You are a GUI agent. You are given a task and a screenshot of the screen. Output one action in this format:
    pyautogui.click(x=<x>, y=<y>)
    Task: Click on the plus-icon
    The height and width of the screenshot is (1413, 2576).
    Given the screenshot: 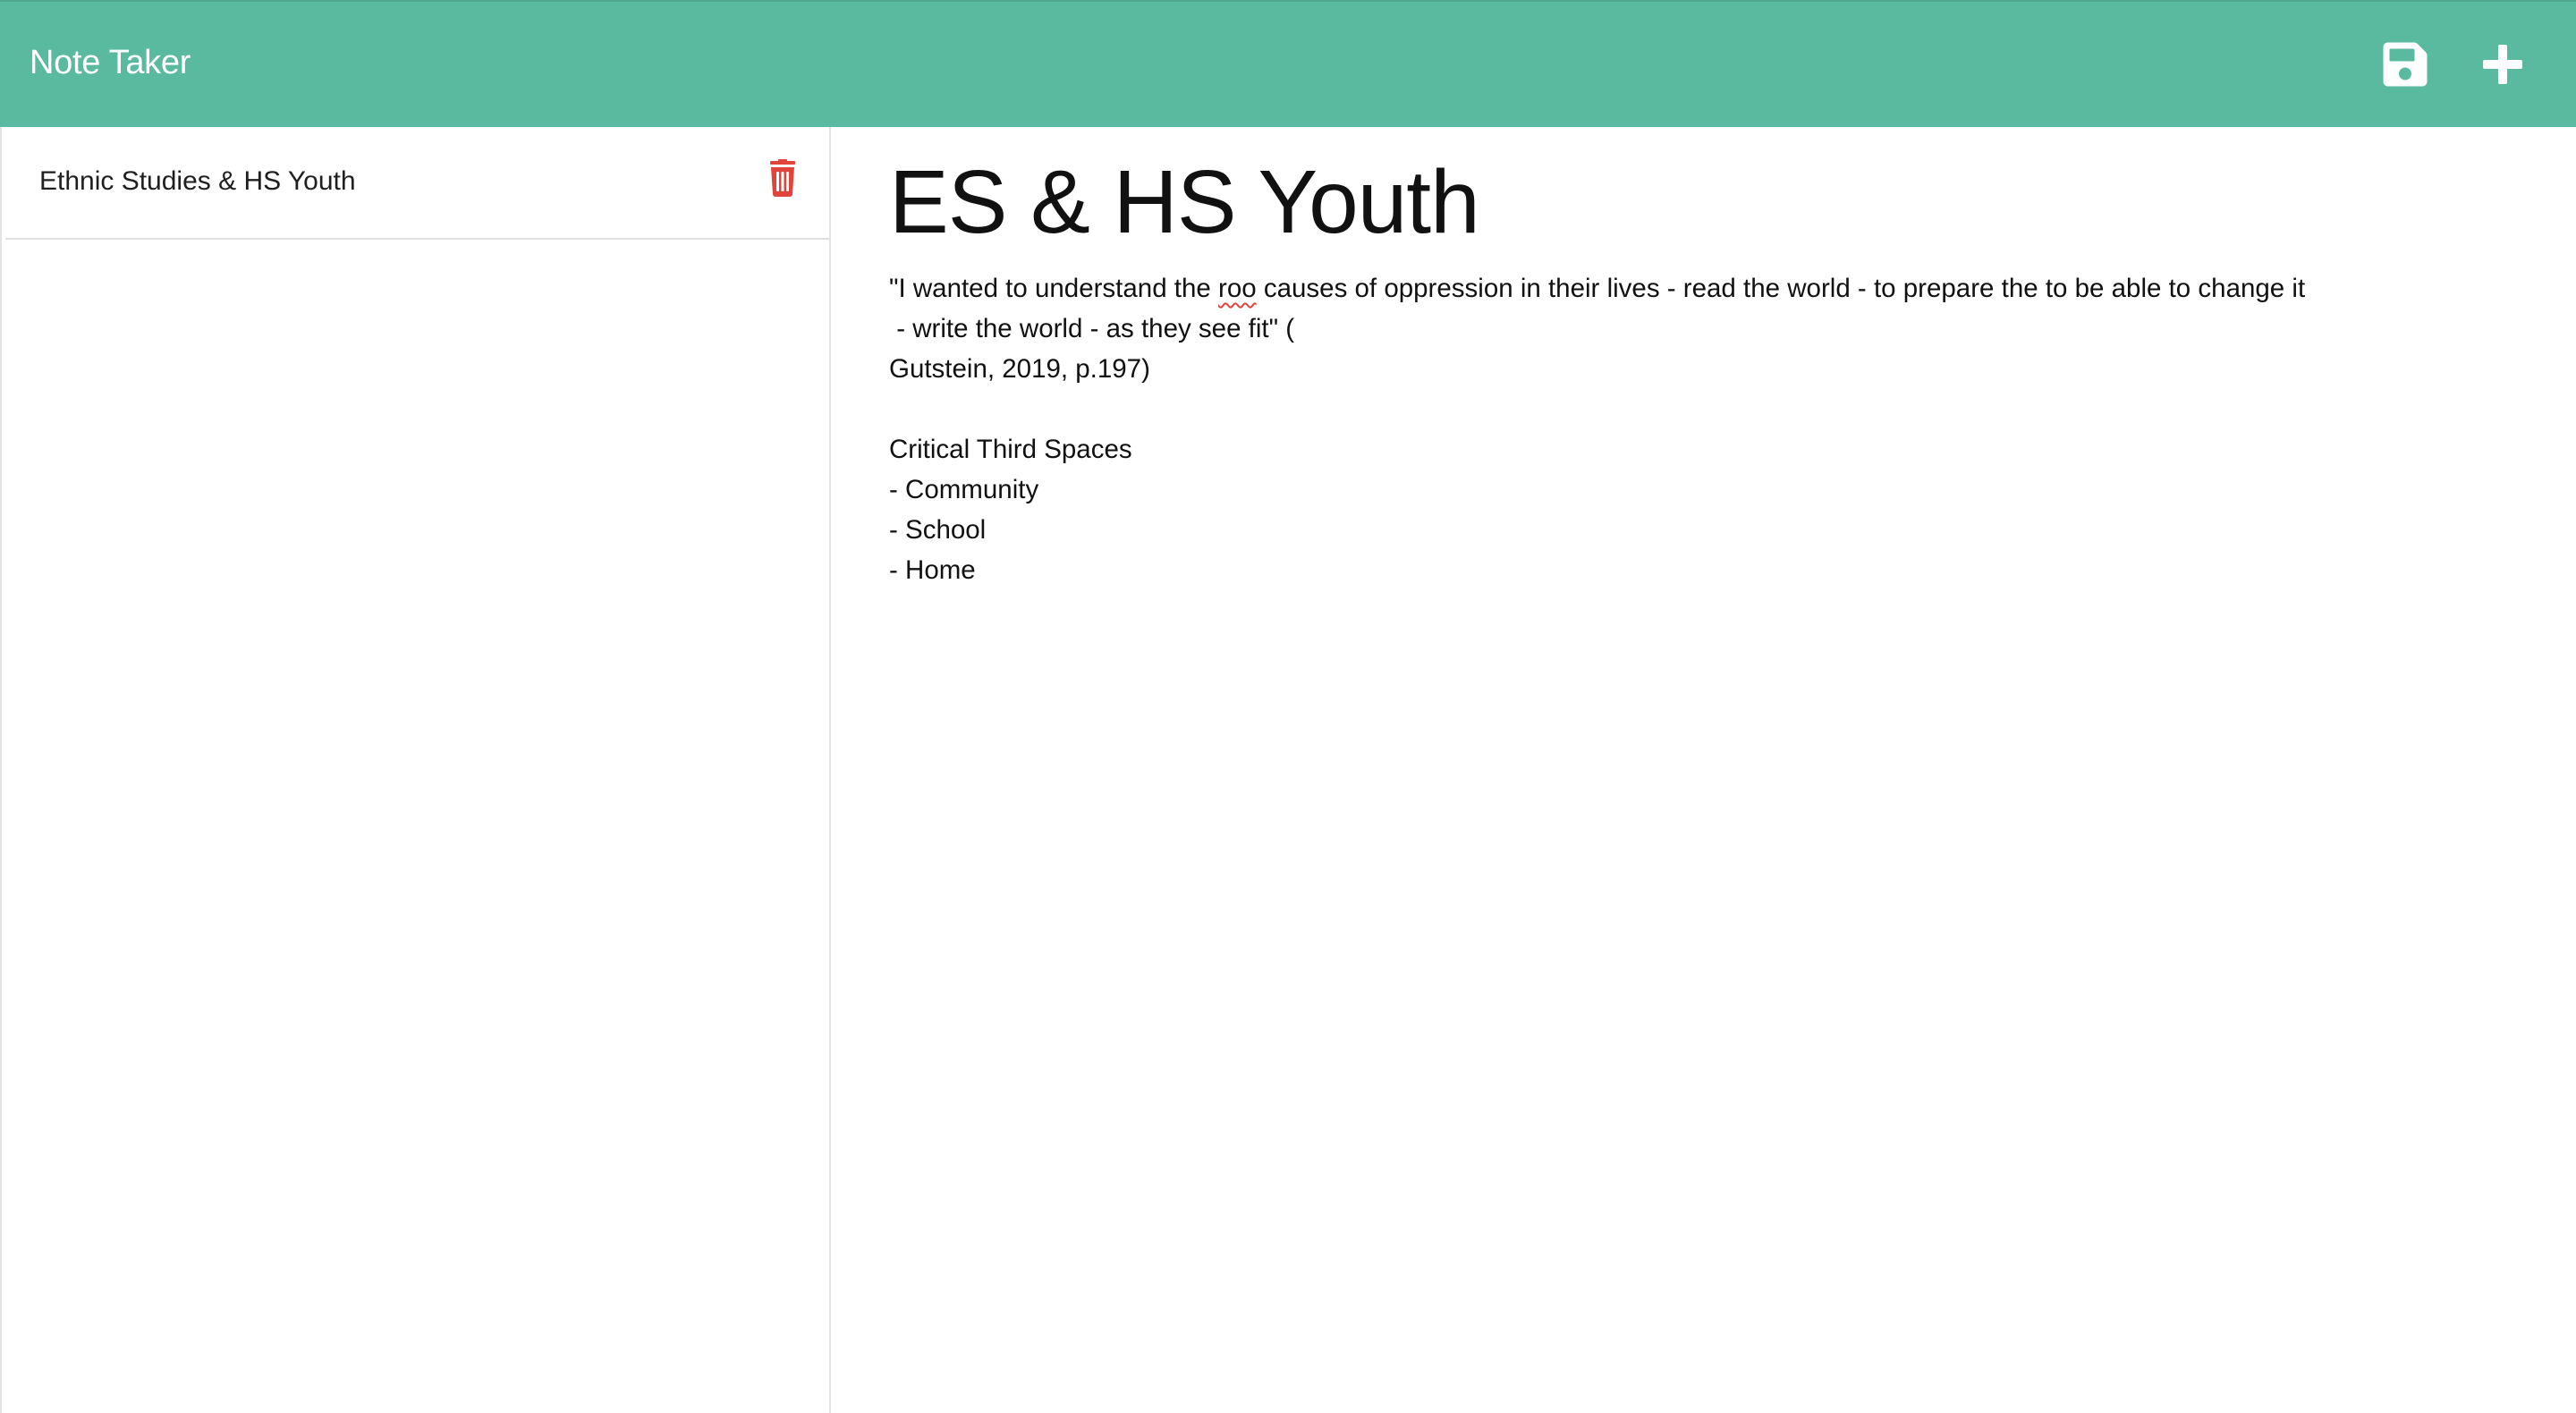 What is the action you would take?
    pyautogui.click(x=2502, y=64)
    